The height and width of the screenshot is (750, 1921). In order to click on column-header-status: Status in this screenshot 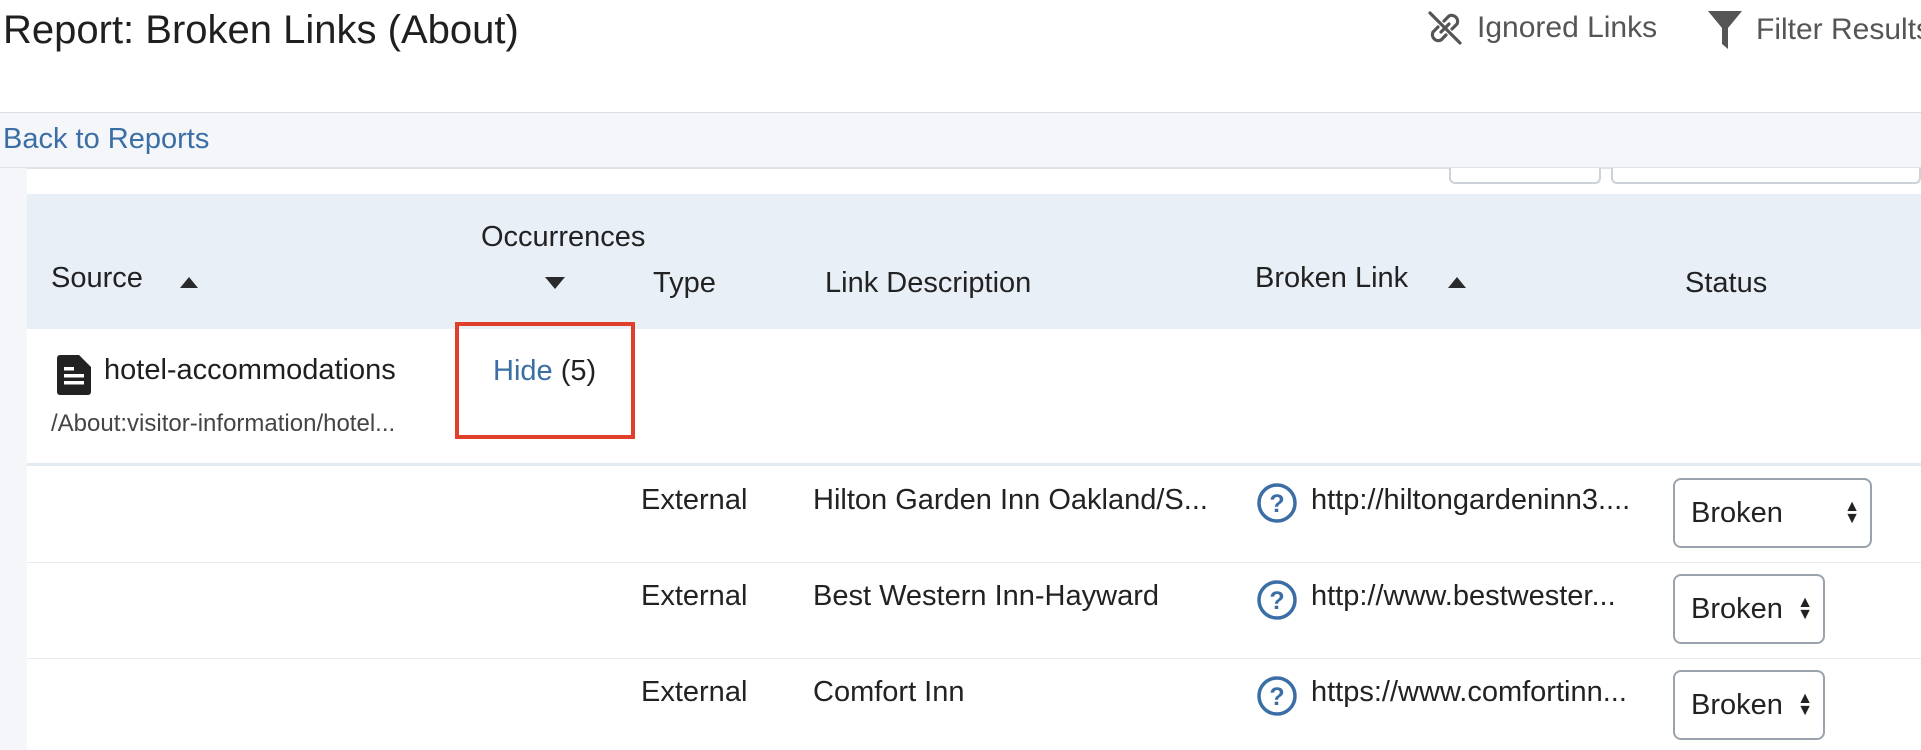, I will do `click(1726, 283)`.